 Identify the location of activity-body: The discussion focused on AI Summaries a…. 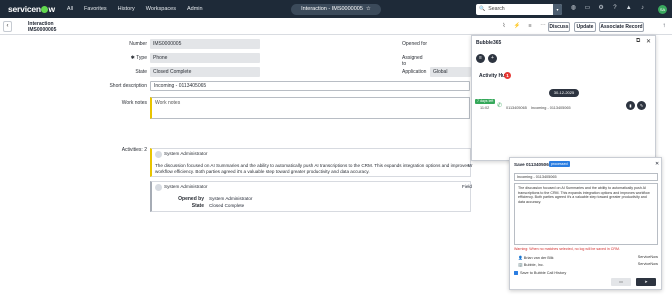
(312, 168).